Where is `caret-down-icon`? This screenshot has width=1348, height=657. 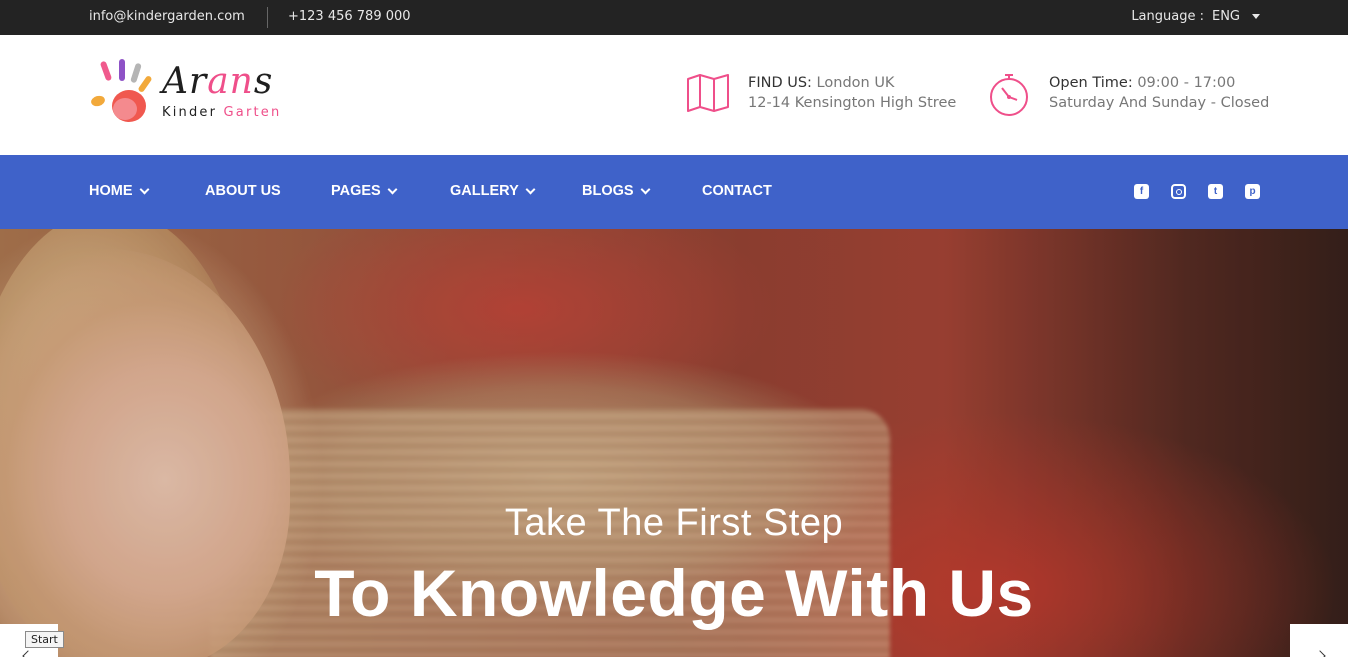
caret-down-icon is located at coordinates (1256, 16).